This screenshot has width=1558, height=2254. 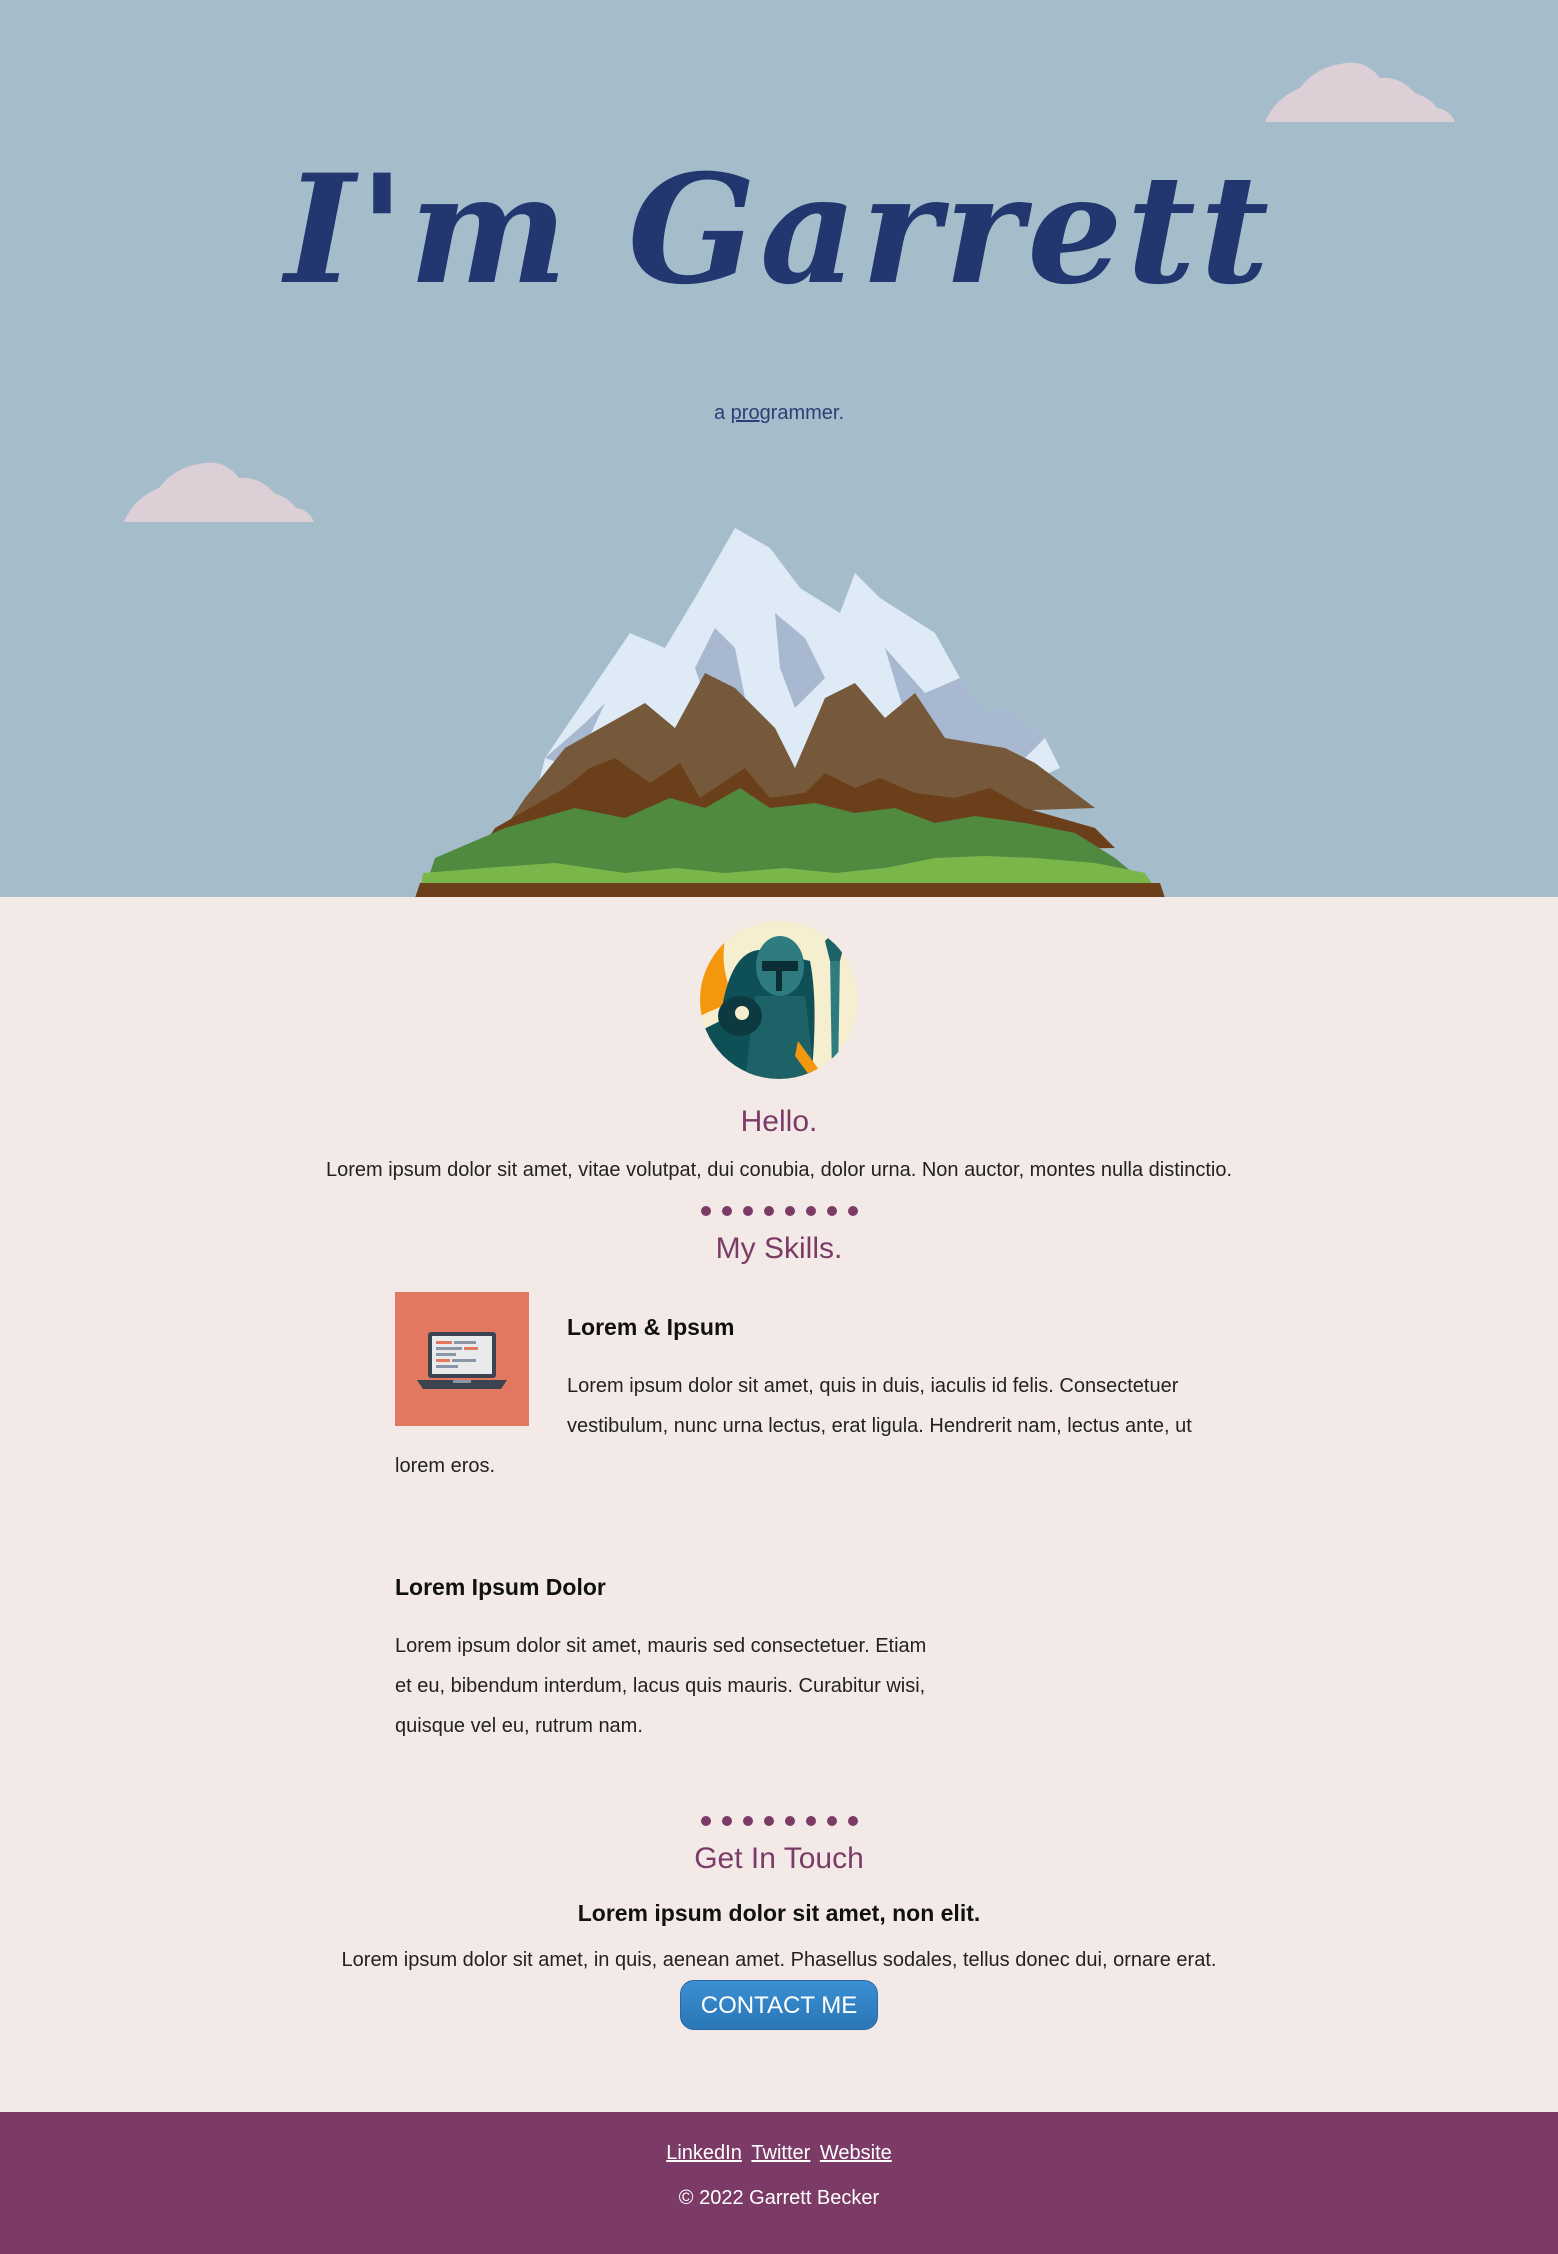 I want to click on contact-title: Get In Touch, so click(x=779, y=1858).